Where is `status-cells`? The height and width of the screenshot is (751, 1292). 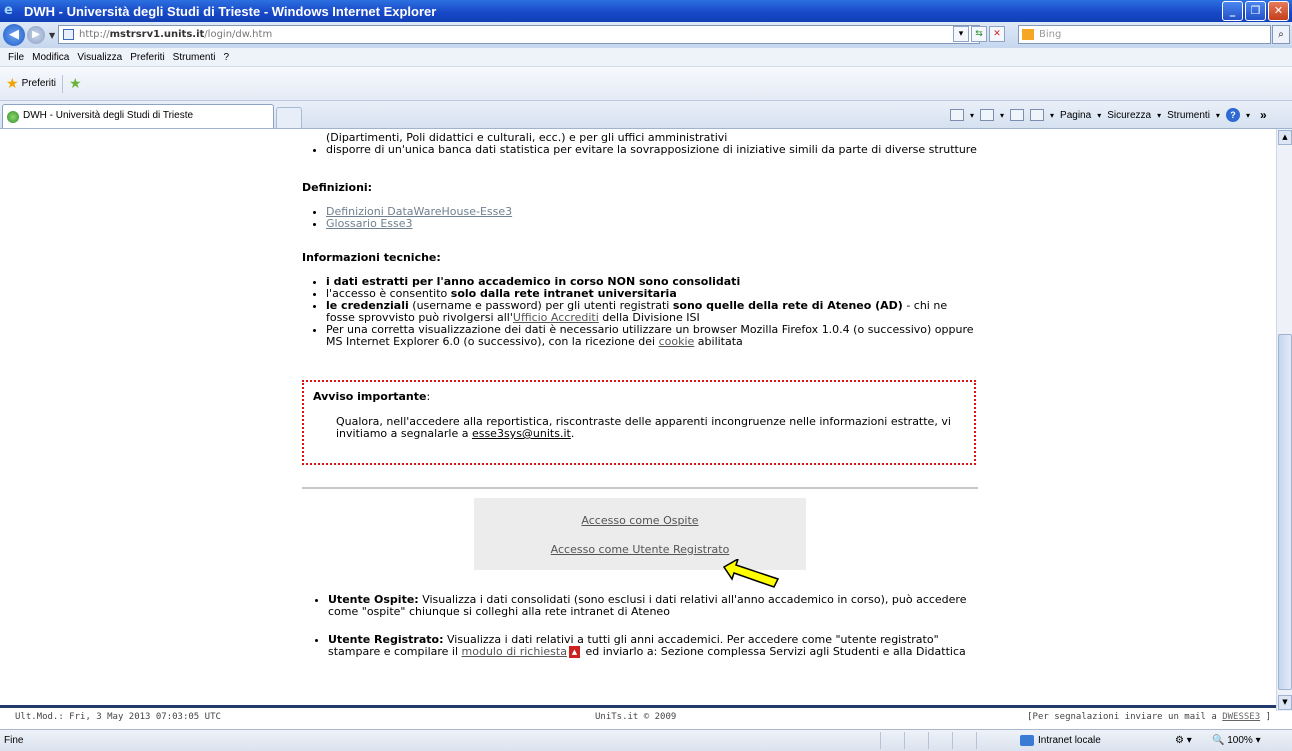 status-cells is located at coordinates (940, 740).